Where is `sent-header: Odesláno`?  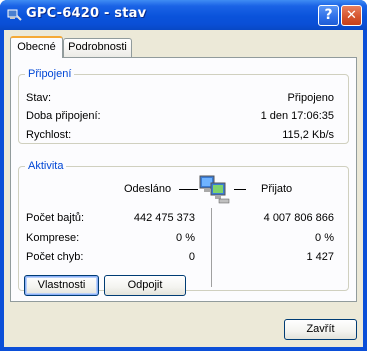 sent-header: Odesláno is located at coordinates (148, 189).